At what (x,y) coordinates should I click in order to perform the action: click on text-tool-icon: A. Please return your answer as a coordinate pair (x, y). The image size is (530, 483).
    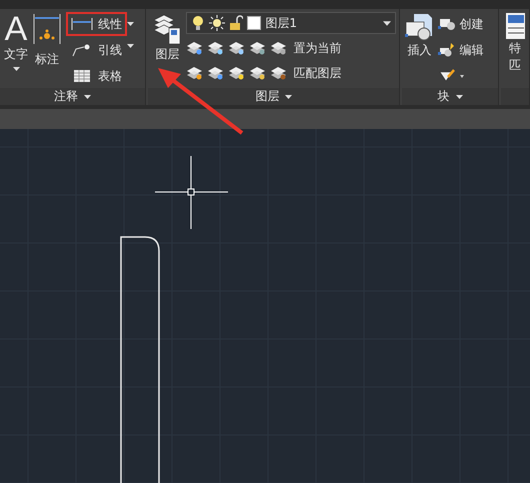
    Looking at the image, I should click on (16, 29).